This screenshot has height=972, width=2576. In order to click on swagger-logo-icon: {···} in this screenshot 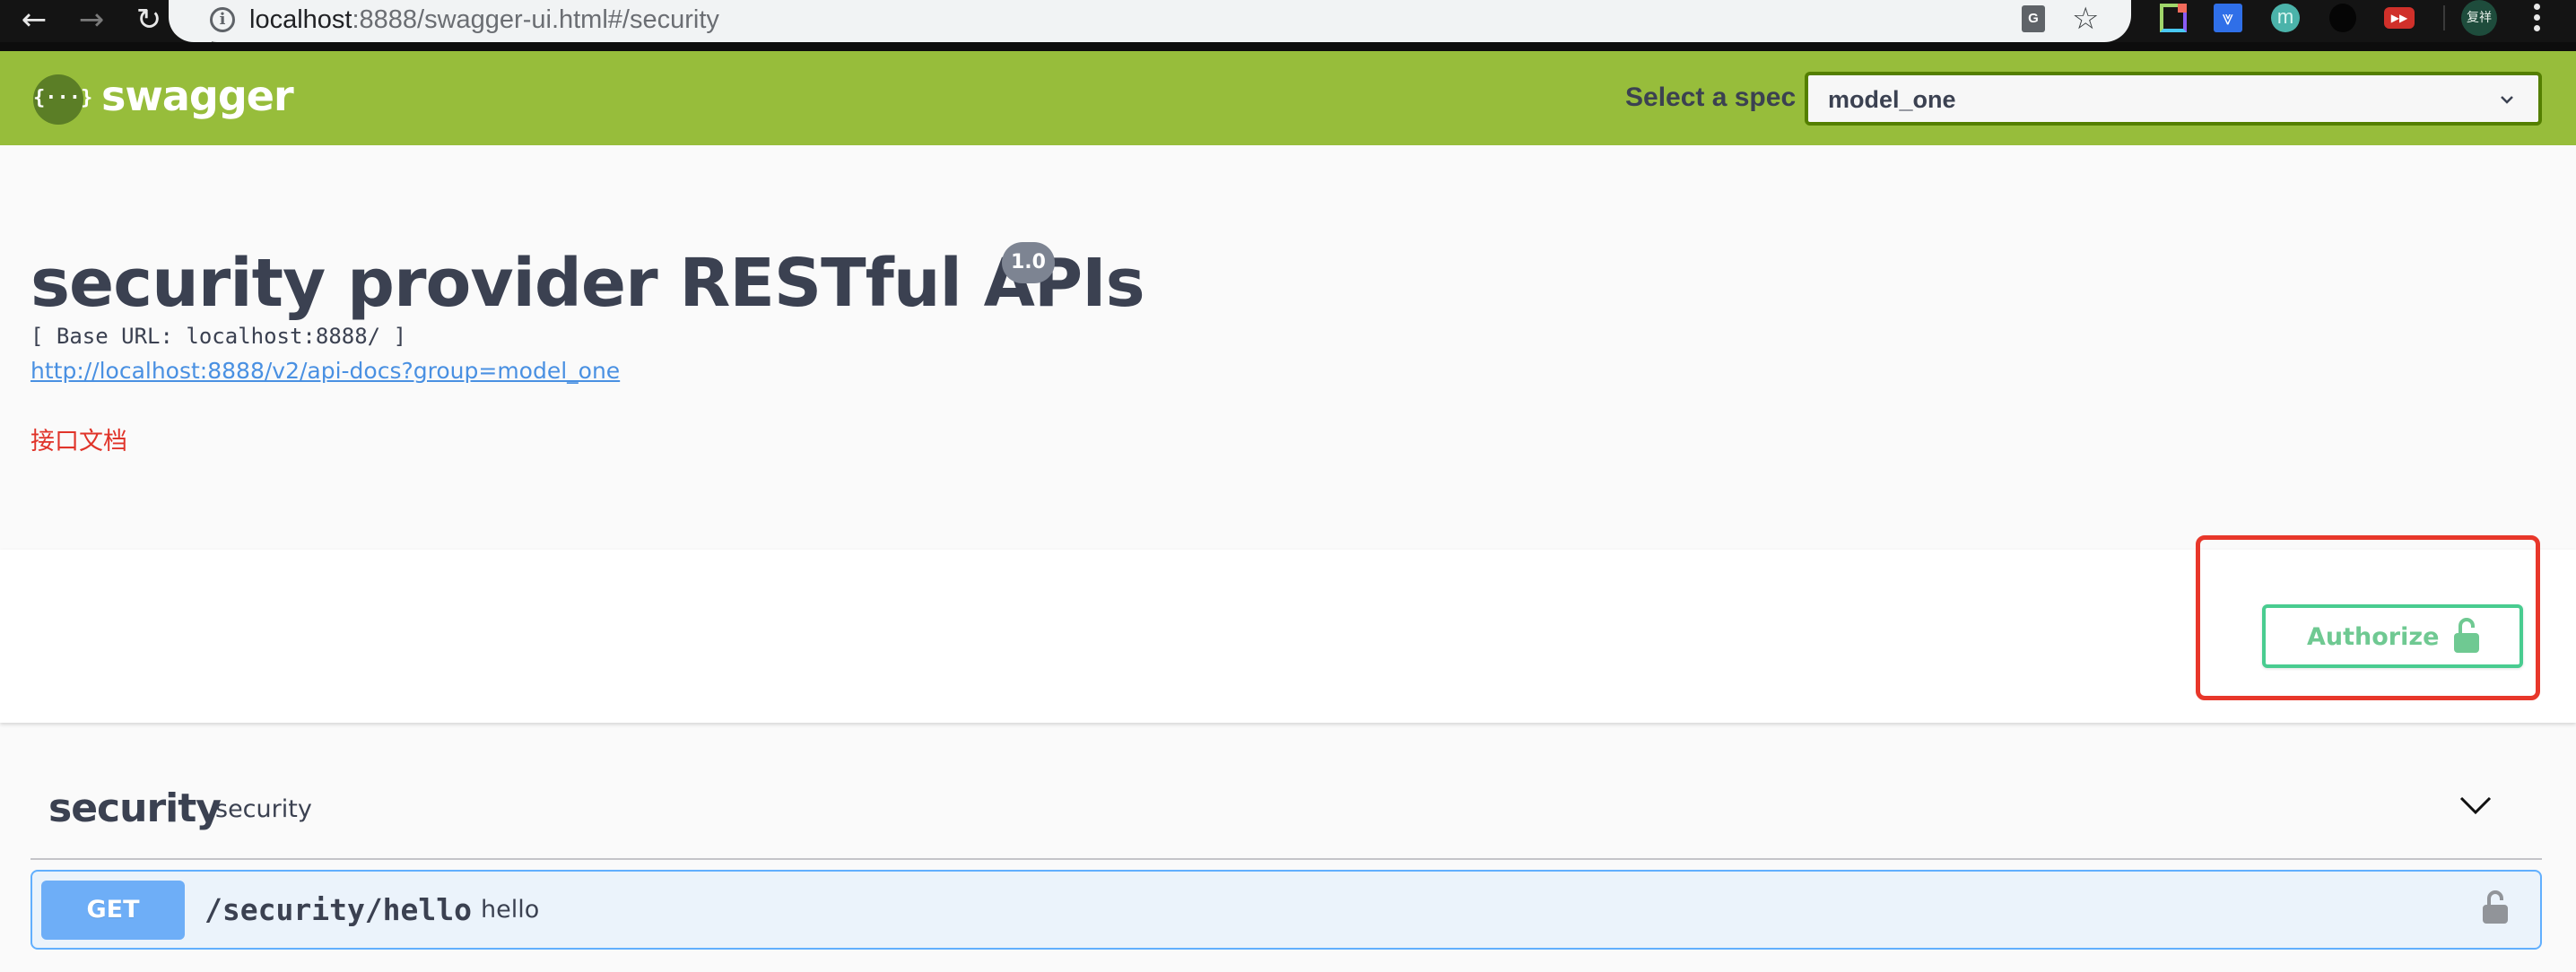, I will do `click(62, 99)`.